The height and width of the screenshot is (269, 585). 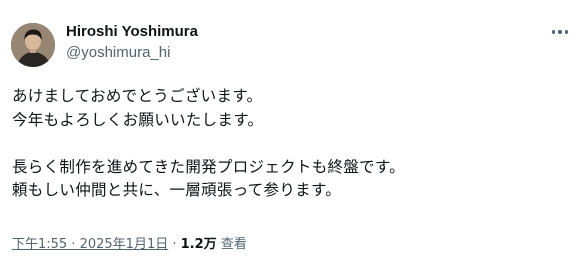 I want to click on views-label: 查看, so click(x=231, y=244).